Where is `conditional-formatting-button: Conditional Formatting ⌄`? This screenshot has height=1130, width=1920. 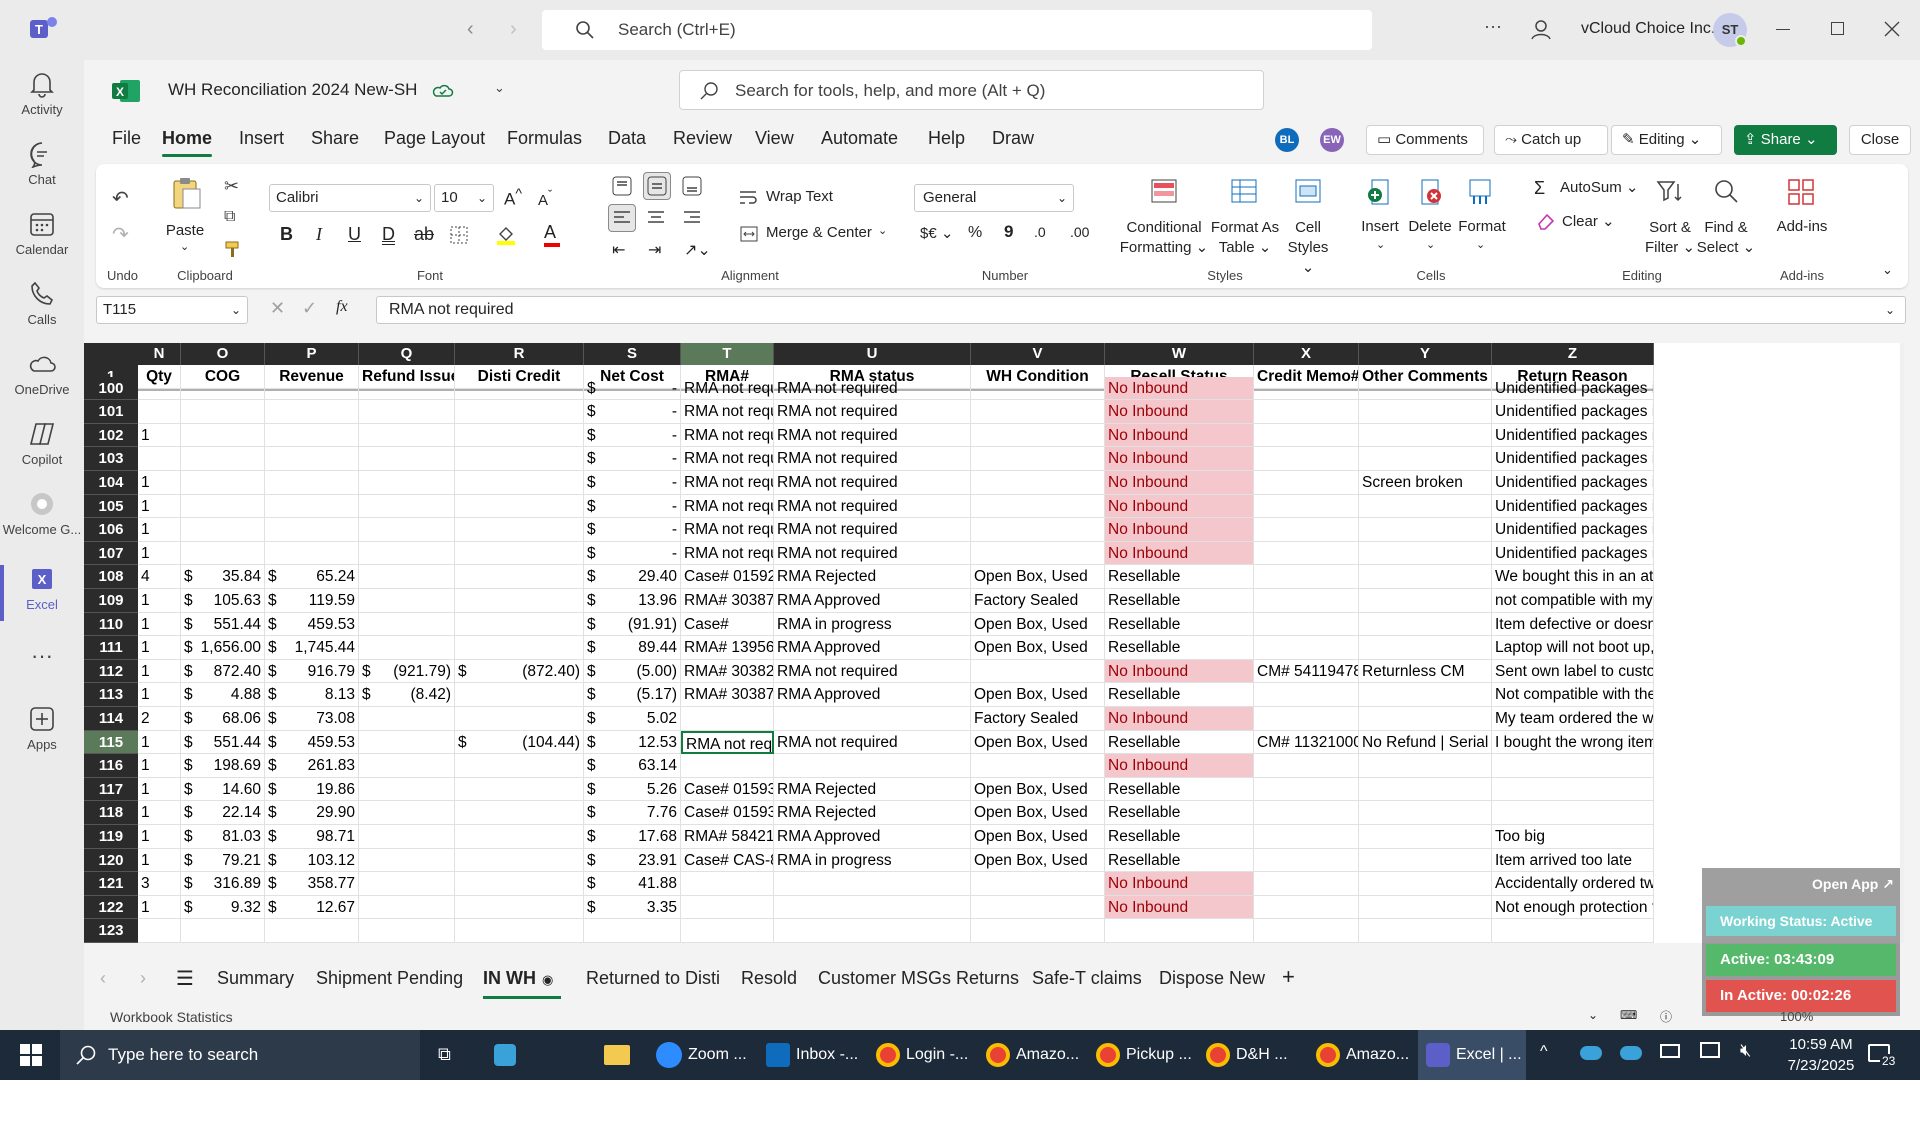
conditional-formatting-button: Conditional Formatting ⌄ is located at coordinates (1164, 238).